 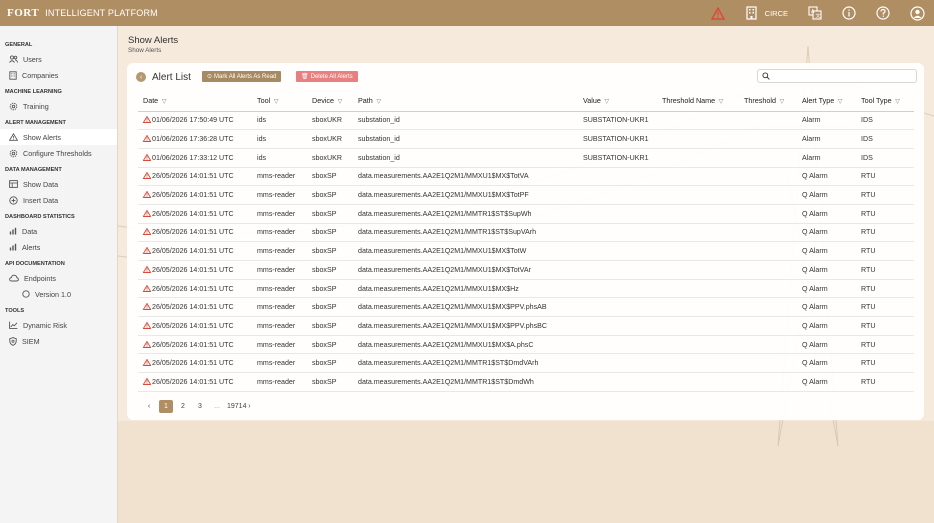 I want to click on sidebar-item-training: Training, so click(x=58, y=106).